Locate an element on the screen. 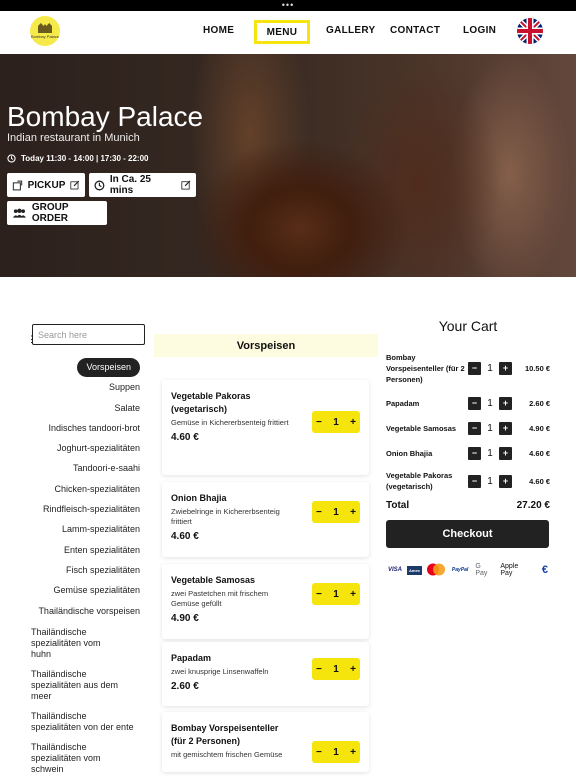 This screenshot has height=784, width=576. category-salate: Salate is located at coordinates (72, 408).